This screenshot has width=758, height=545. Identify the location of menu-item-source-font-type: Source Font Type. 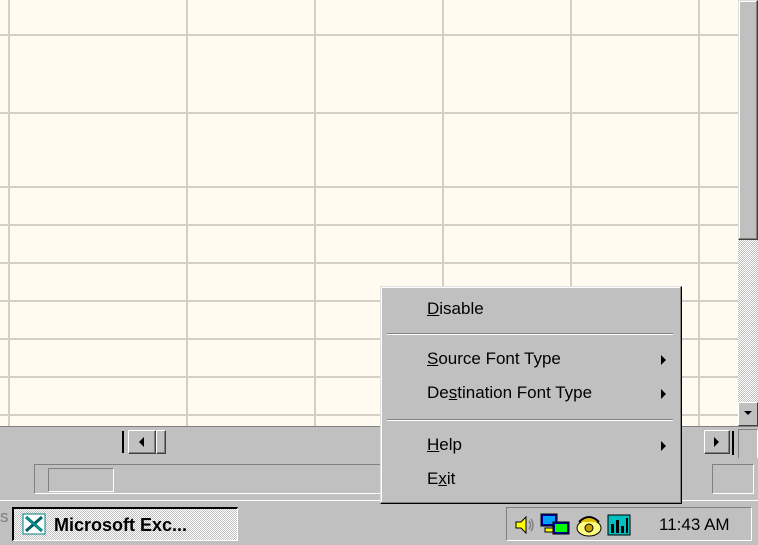
(531, 360).